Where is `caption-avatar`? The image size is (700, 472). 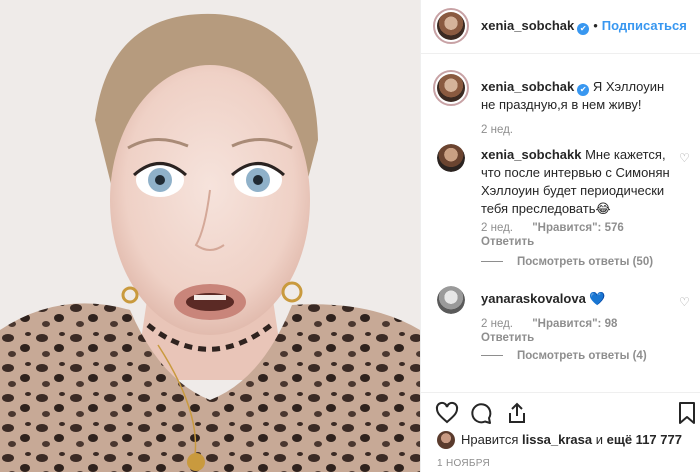
caption-avatar is located at coordinates (451, 88).